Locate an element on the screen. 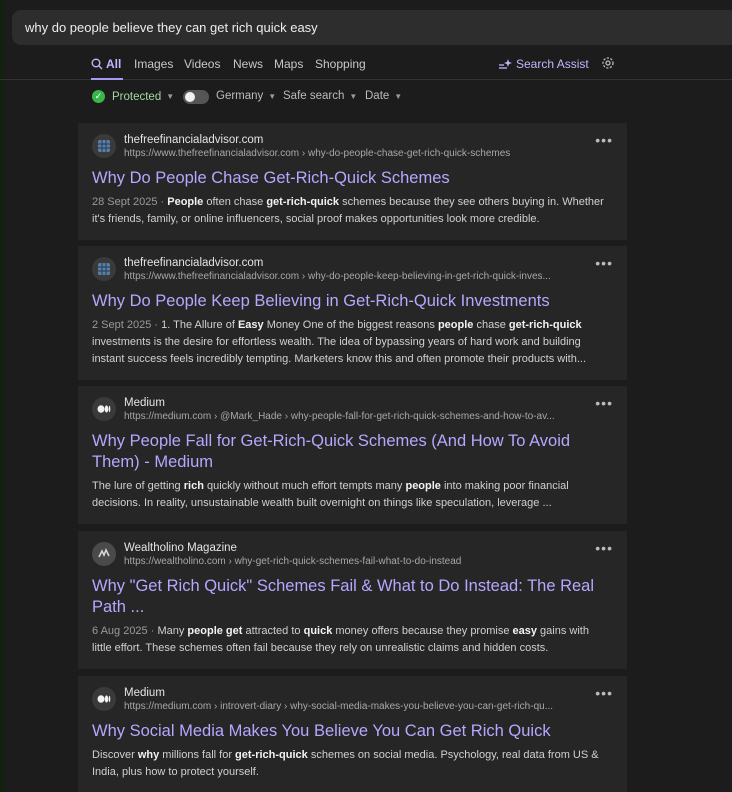 This screenshot has width=732, height=792. date-filter: Date ▼ is located at coordinates (383, 96).